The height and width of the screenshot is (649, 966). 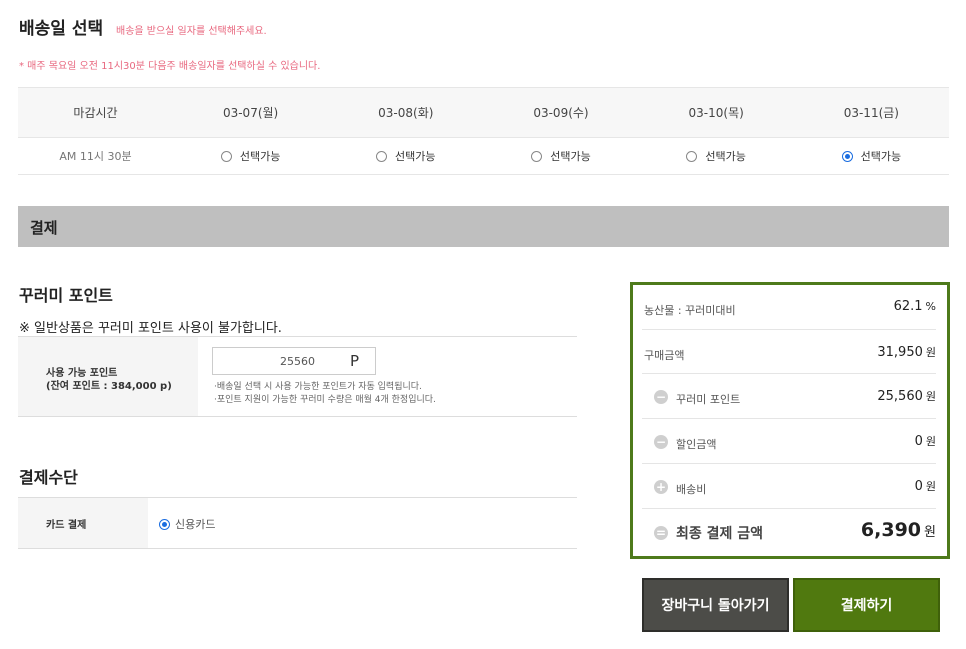 I want to click on delivery-table-row: AM 11시 30분 선택가능 선택가능 선택가능 선택가능 선택가능, so click(x=483, y=156).